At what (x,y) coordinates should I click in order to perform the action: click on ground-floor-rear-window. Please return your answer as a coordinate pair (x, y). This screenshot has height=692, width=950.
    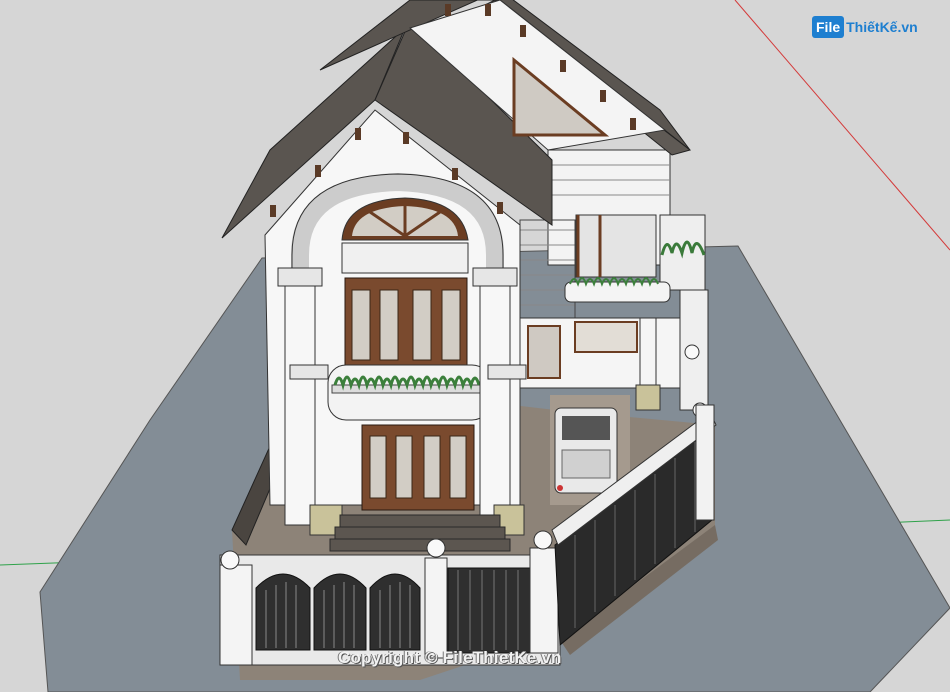
    Looking at the image, I should click on (544, 352).